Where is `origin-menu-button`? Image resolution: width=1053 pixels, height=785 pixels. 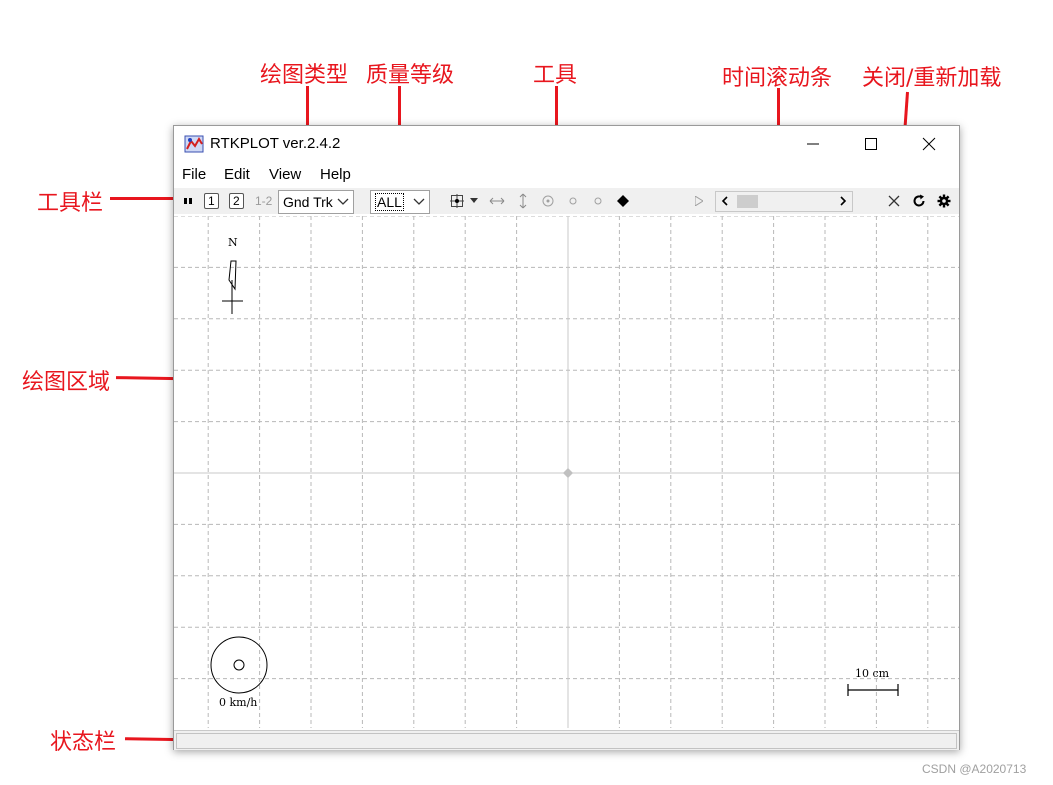
origin-menu-button is located at coordinates (474, 201).